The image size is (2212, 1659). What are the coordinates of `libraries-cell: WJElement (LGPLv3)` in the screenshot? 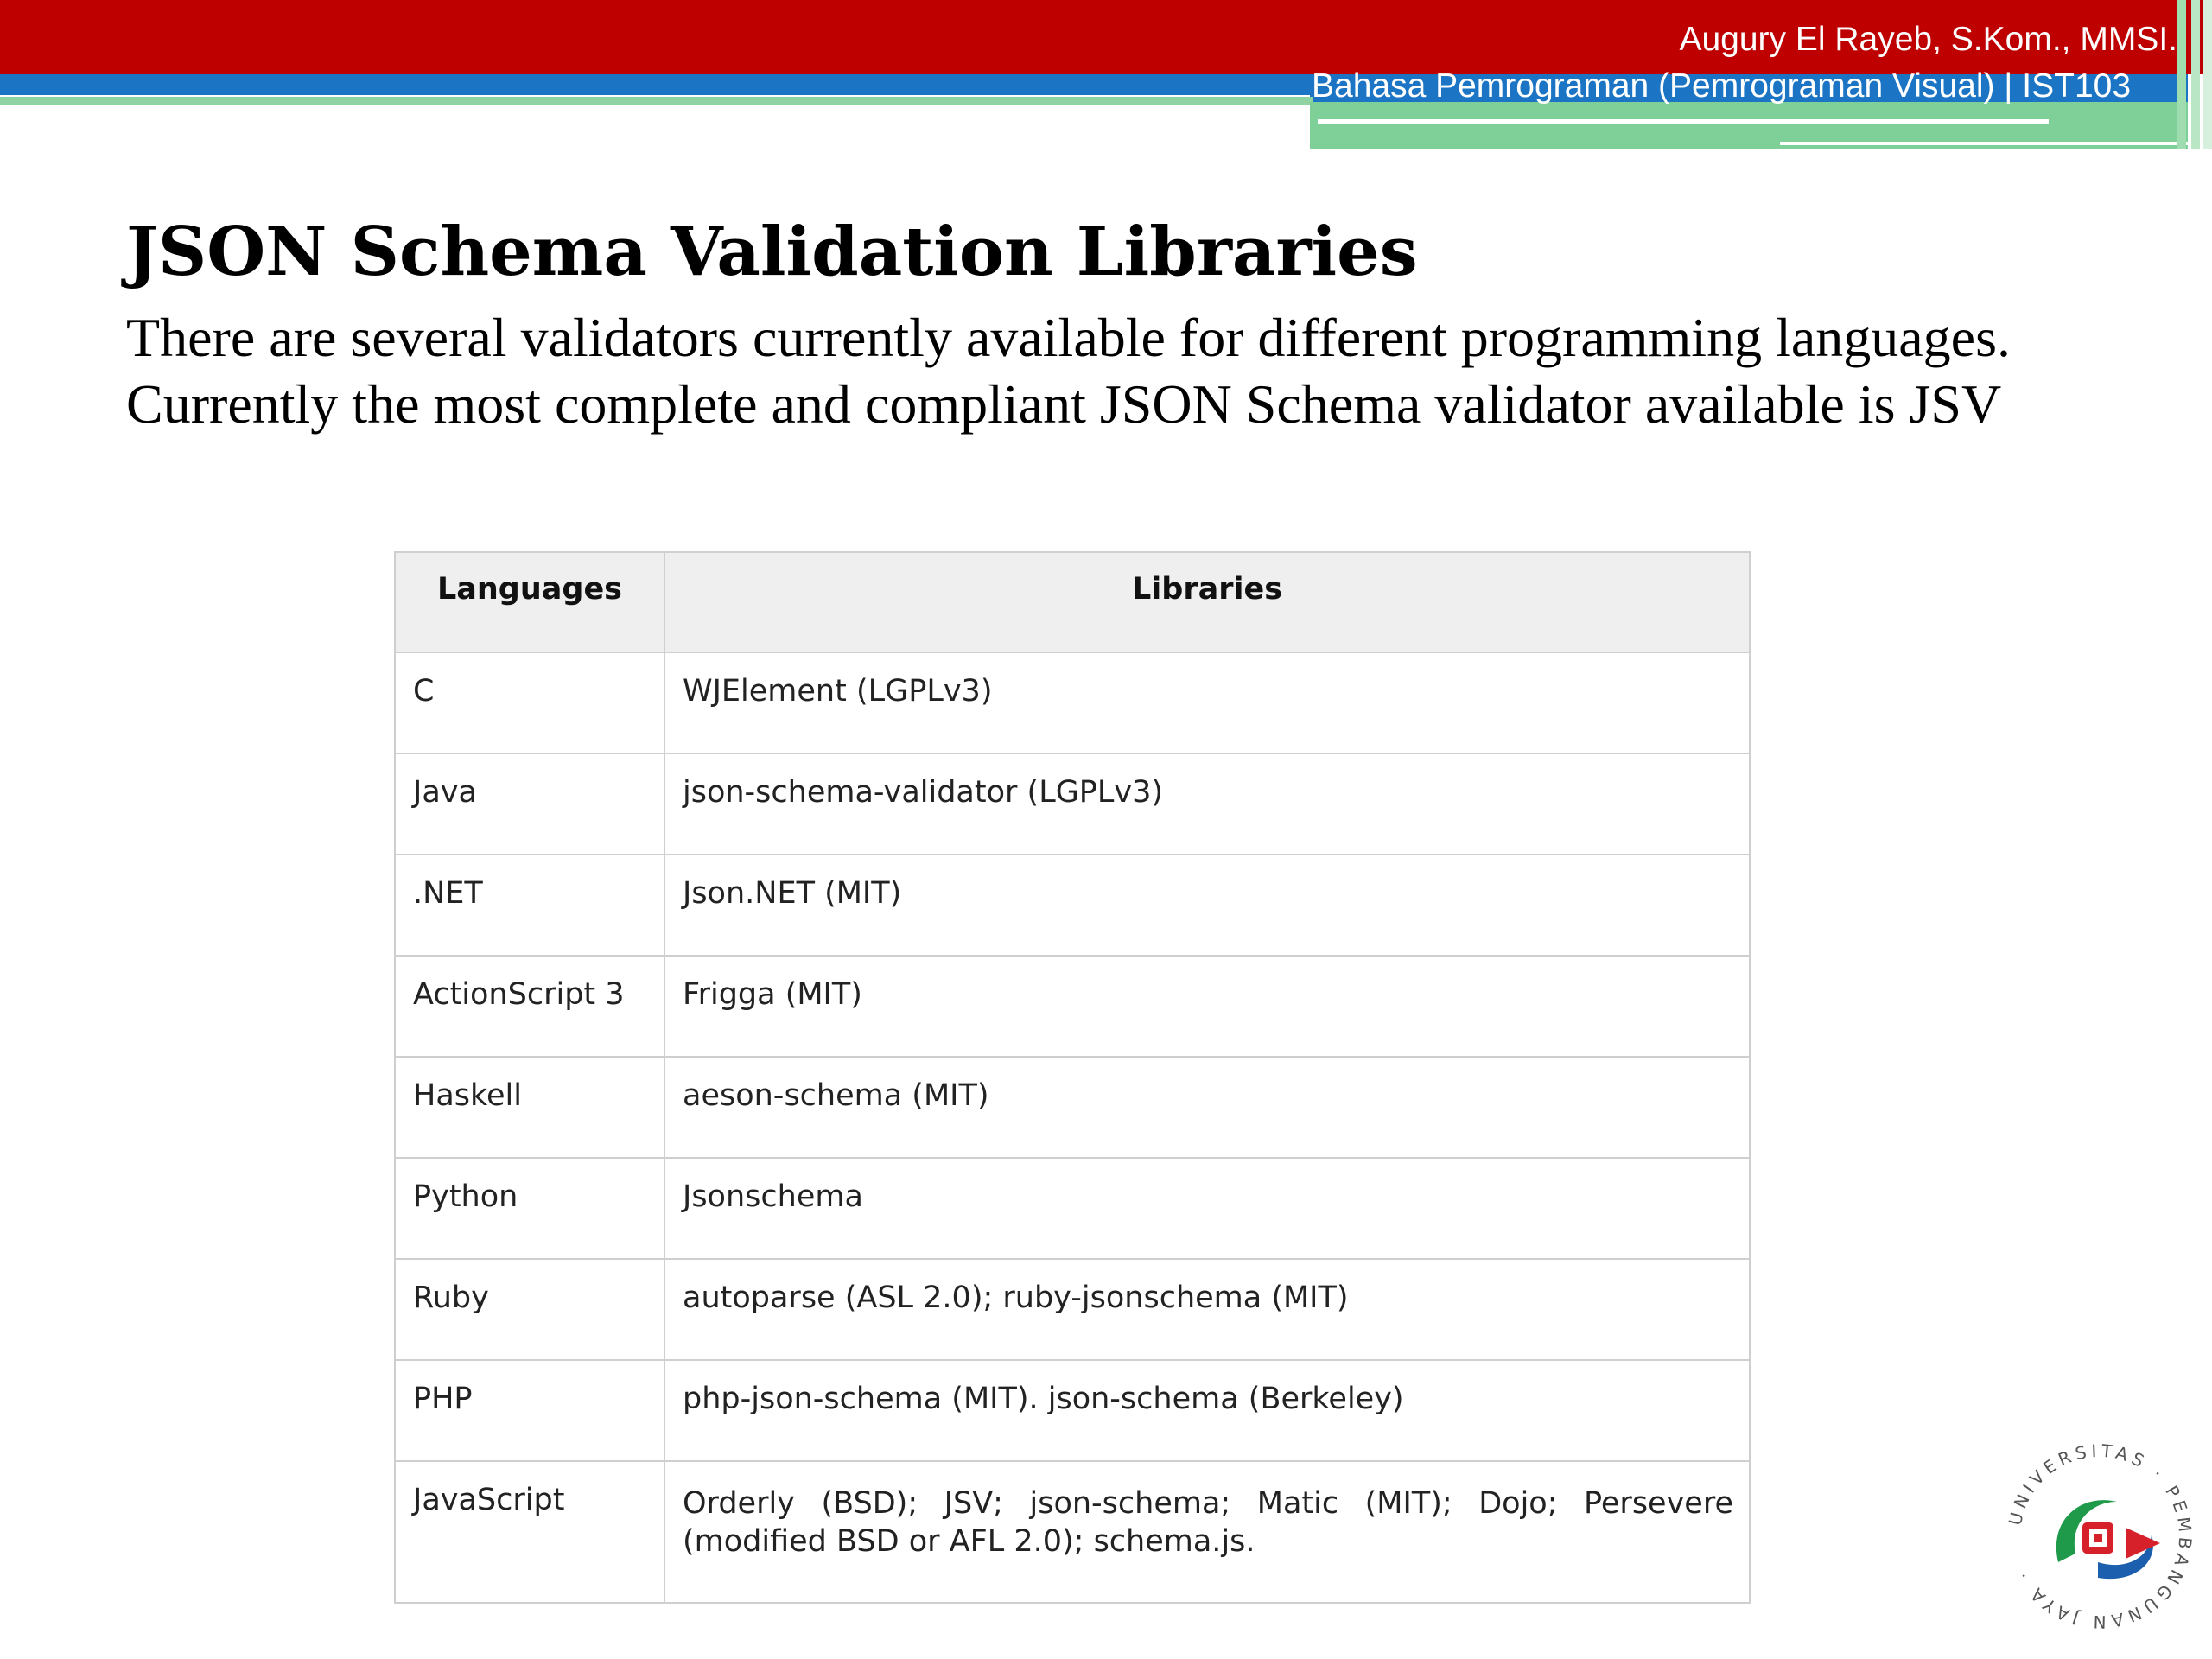 It's located at (1207, 703).